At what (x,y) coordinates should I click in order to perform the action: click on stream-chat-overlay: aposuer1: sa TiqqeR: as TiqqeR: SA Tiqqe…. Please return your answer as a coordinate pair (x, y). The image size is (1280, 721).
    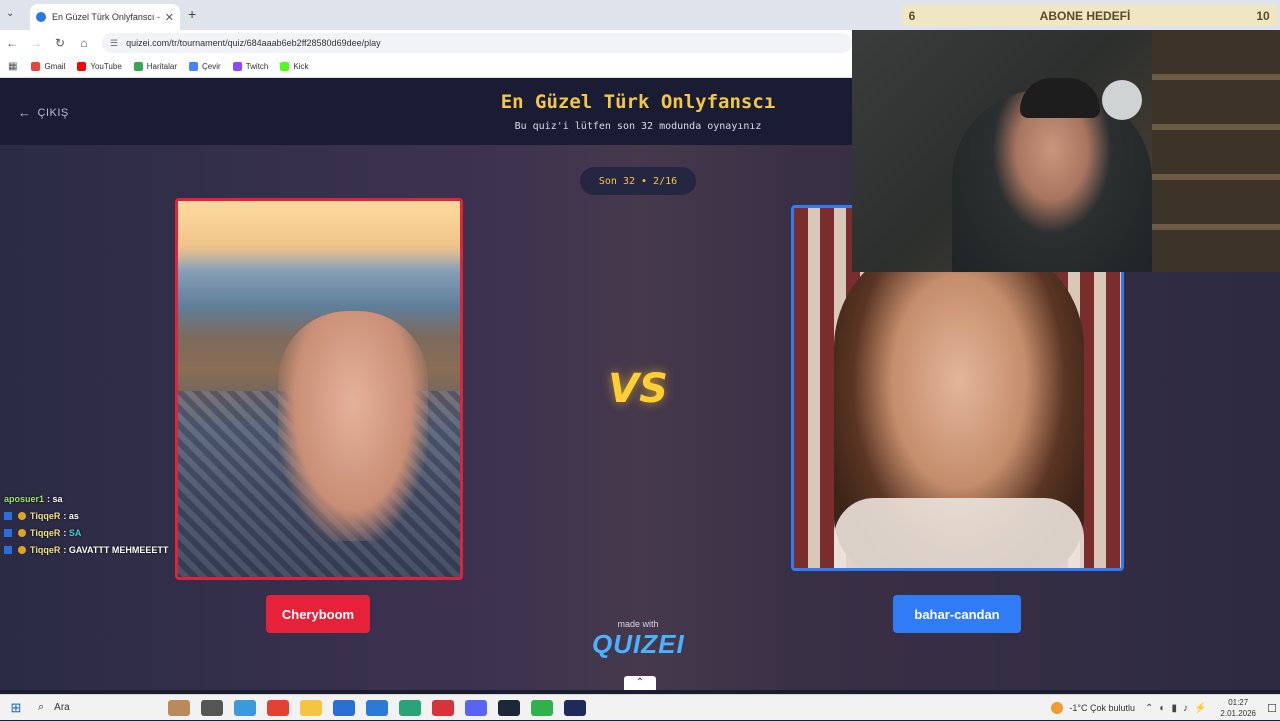
    Looking at the image, I should click on (180, 524).